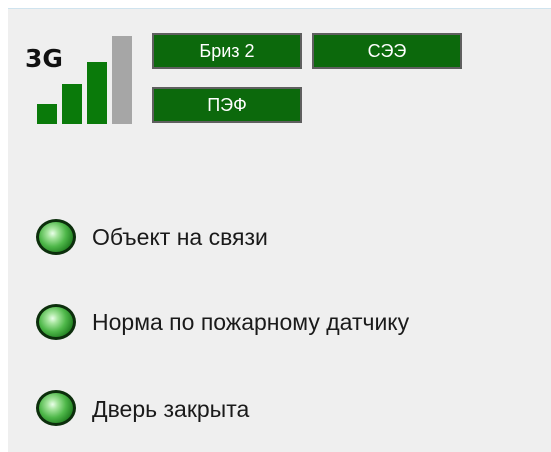 The image size is (551, 452). What do you see at coordinates (275, 4) in the screenshot?
I see `top-strip` at bounding box center [275, 4].